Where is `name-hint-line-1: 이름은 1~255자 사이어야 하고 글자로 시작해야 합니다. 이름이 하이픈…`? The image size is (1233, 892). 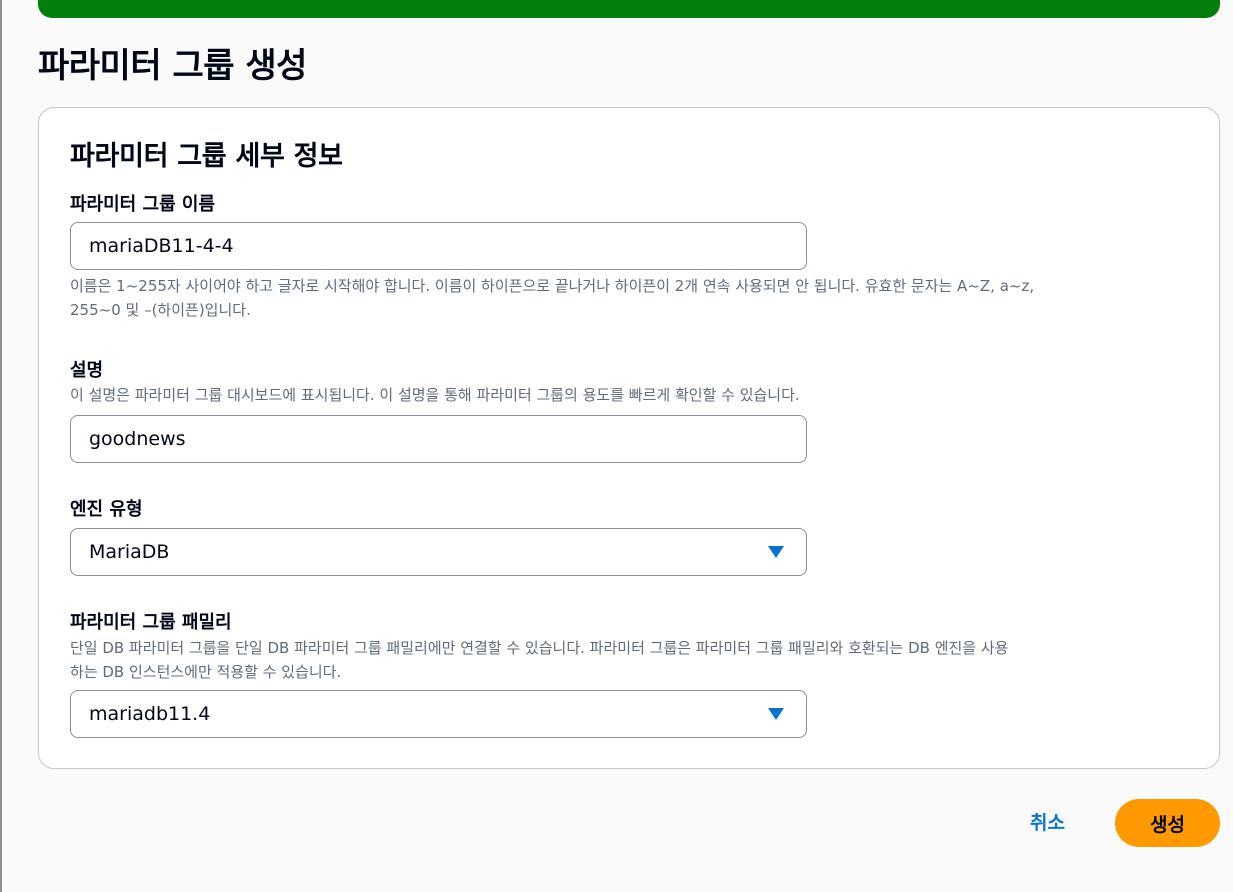
name-hint-line-1: 이름은 1~255자 사이어야 하고 글자로 시작해야 합니다. 이름이 하이픈… is located at coordinates (552, 286).